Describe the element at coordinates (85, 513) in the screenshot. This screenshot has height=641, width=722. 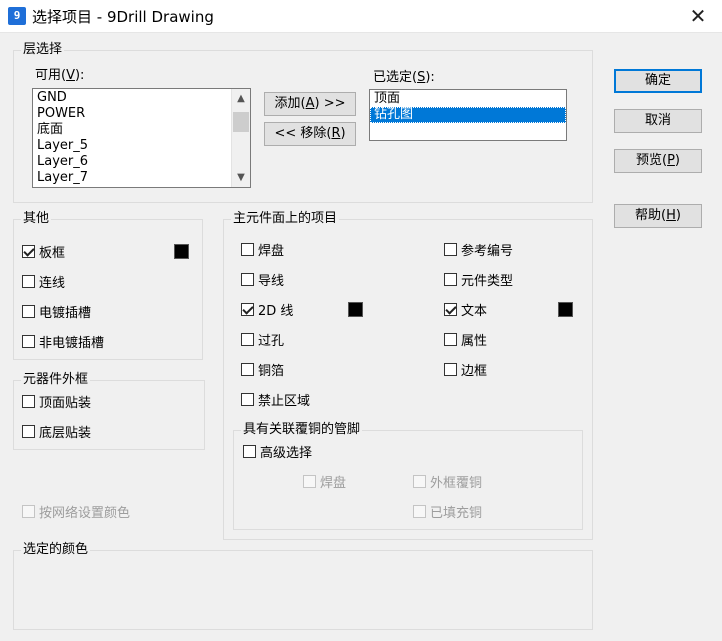
I see `net-color-label: 按网络设置颜色` at that location.